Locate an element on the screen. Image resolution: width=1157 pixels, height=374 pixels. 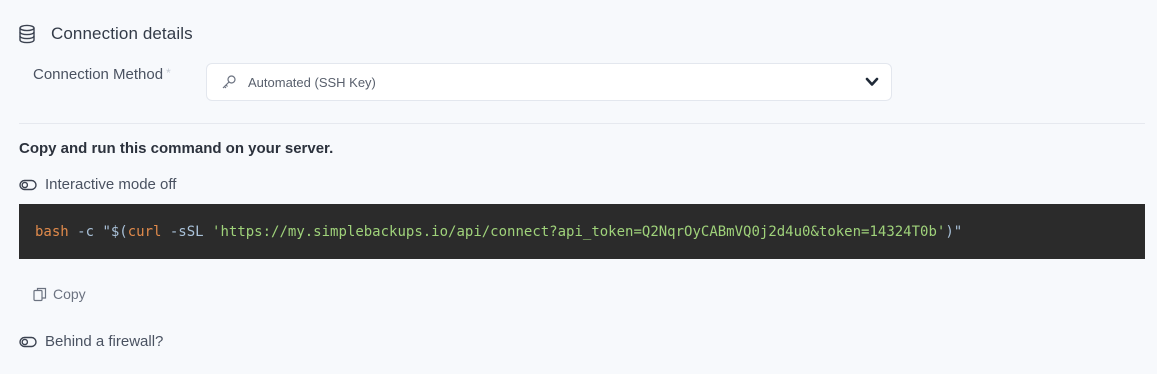
database-icon is located at coordinates (27, 34).